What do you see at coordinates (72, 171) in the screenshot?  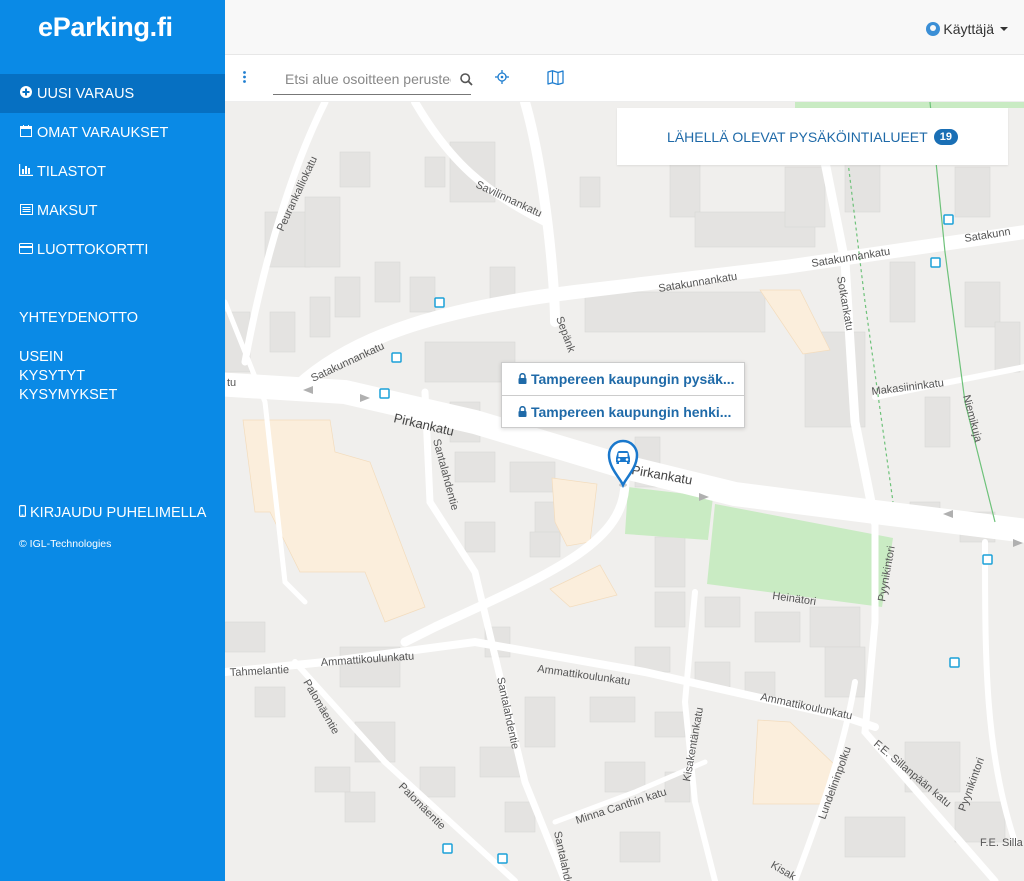 I see `sidebar-item-label: TILASTOT` at bounding box center [72, 171].